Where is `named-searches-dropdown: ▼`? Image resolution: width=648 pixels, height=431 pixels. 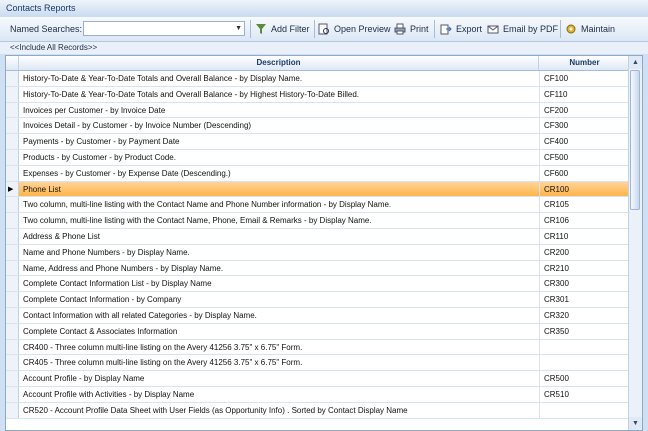 named-searches-dropdown: ▼ is located at coordinates (164, 28).